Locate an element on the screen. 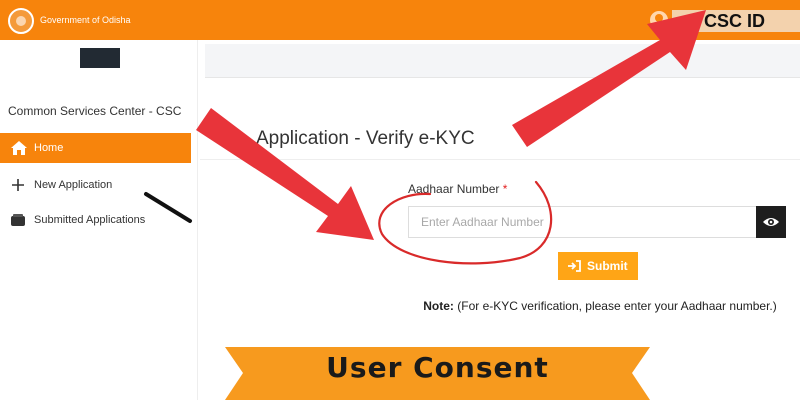 This screenshot has width=800, height=400. odisha-emblem-icon is located at coordinates (21, 21).